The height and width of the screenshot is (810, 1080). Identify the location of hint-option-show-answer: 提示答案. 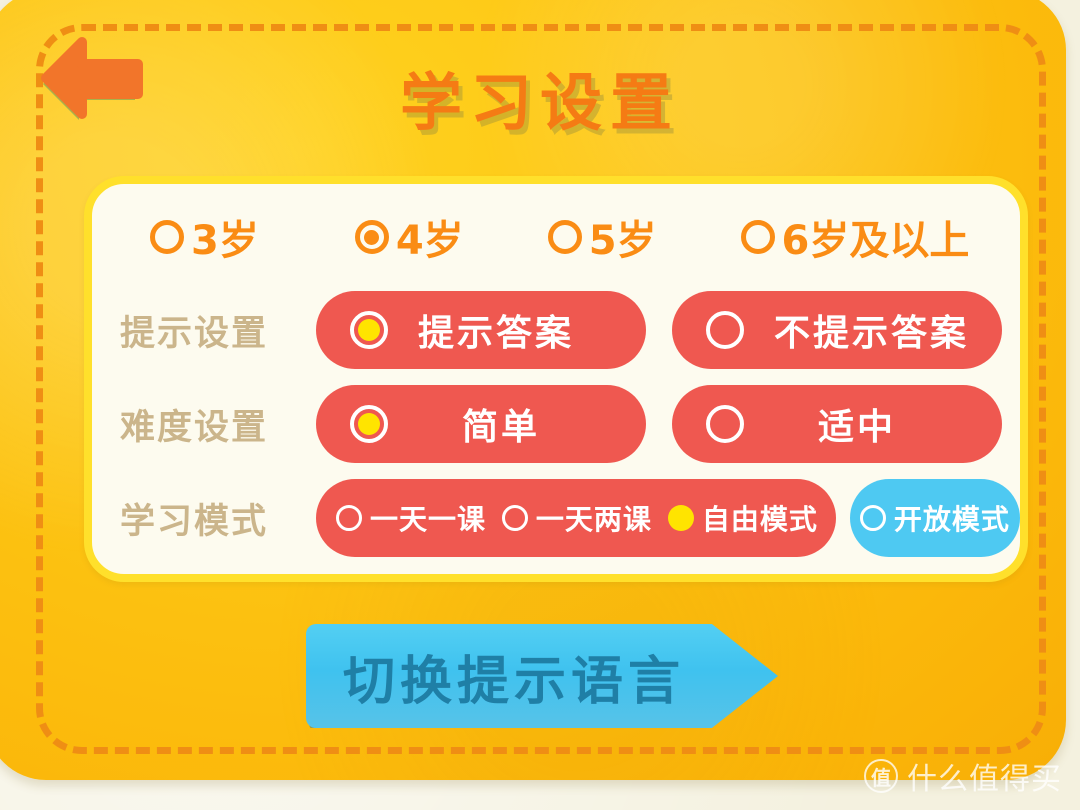
(481, 330).